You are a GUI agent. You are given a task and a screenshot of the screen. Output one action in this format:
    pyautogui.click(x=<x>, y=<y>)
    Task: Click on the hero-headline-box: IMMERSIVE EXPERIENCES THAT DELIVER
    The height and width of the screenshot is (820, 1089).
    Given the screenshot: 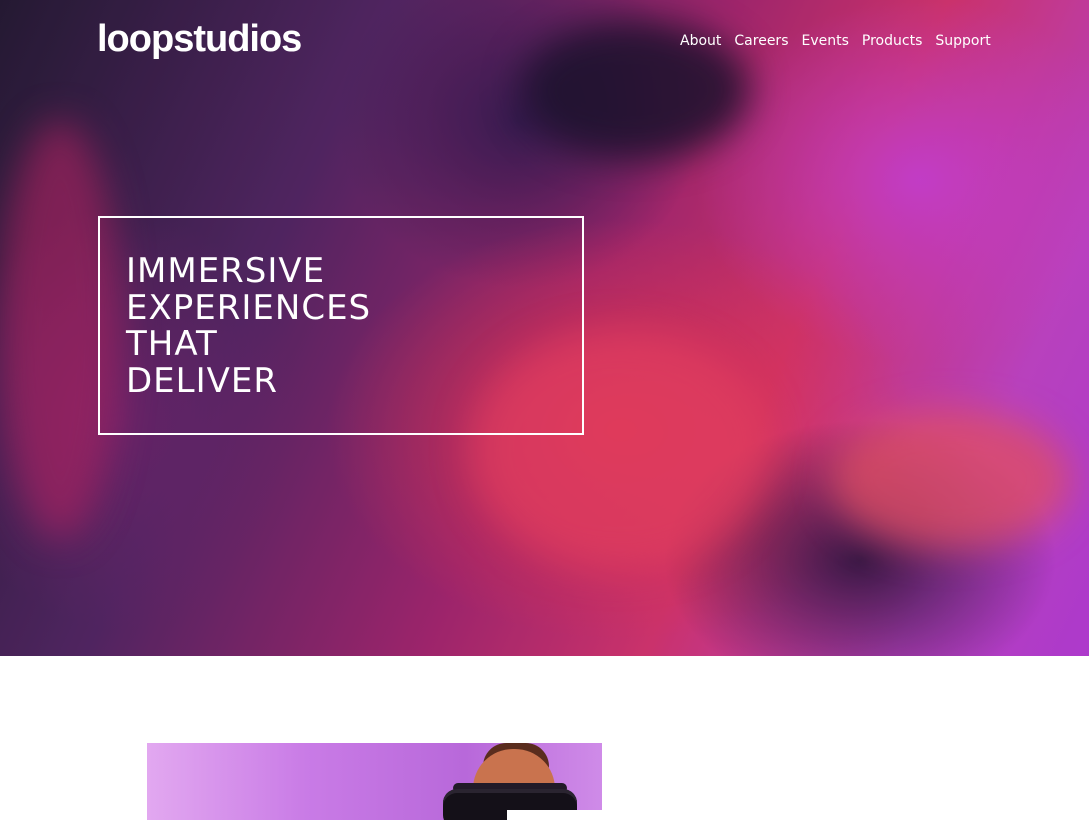 What is the action you would take?
    pyautogui.click(x=341, y=325)
    